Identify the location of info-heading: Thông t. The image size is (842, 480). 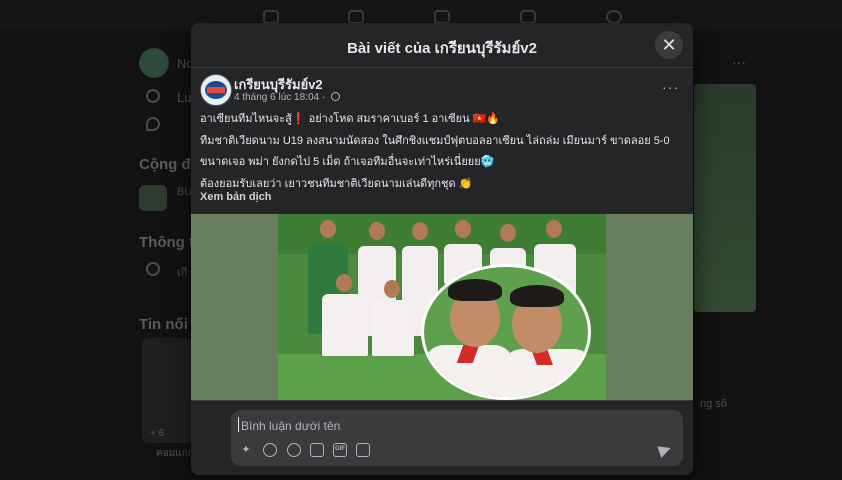
(166, 242).